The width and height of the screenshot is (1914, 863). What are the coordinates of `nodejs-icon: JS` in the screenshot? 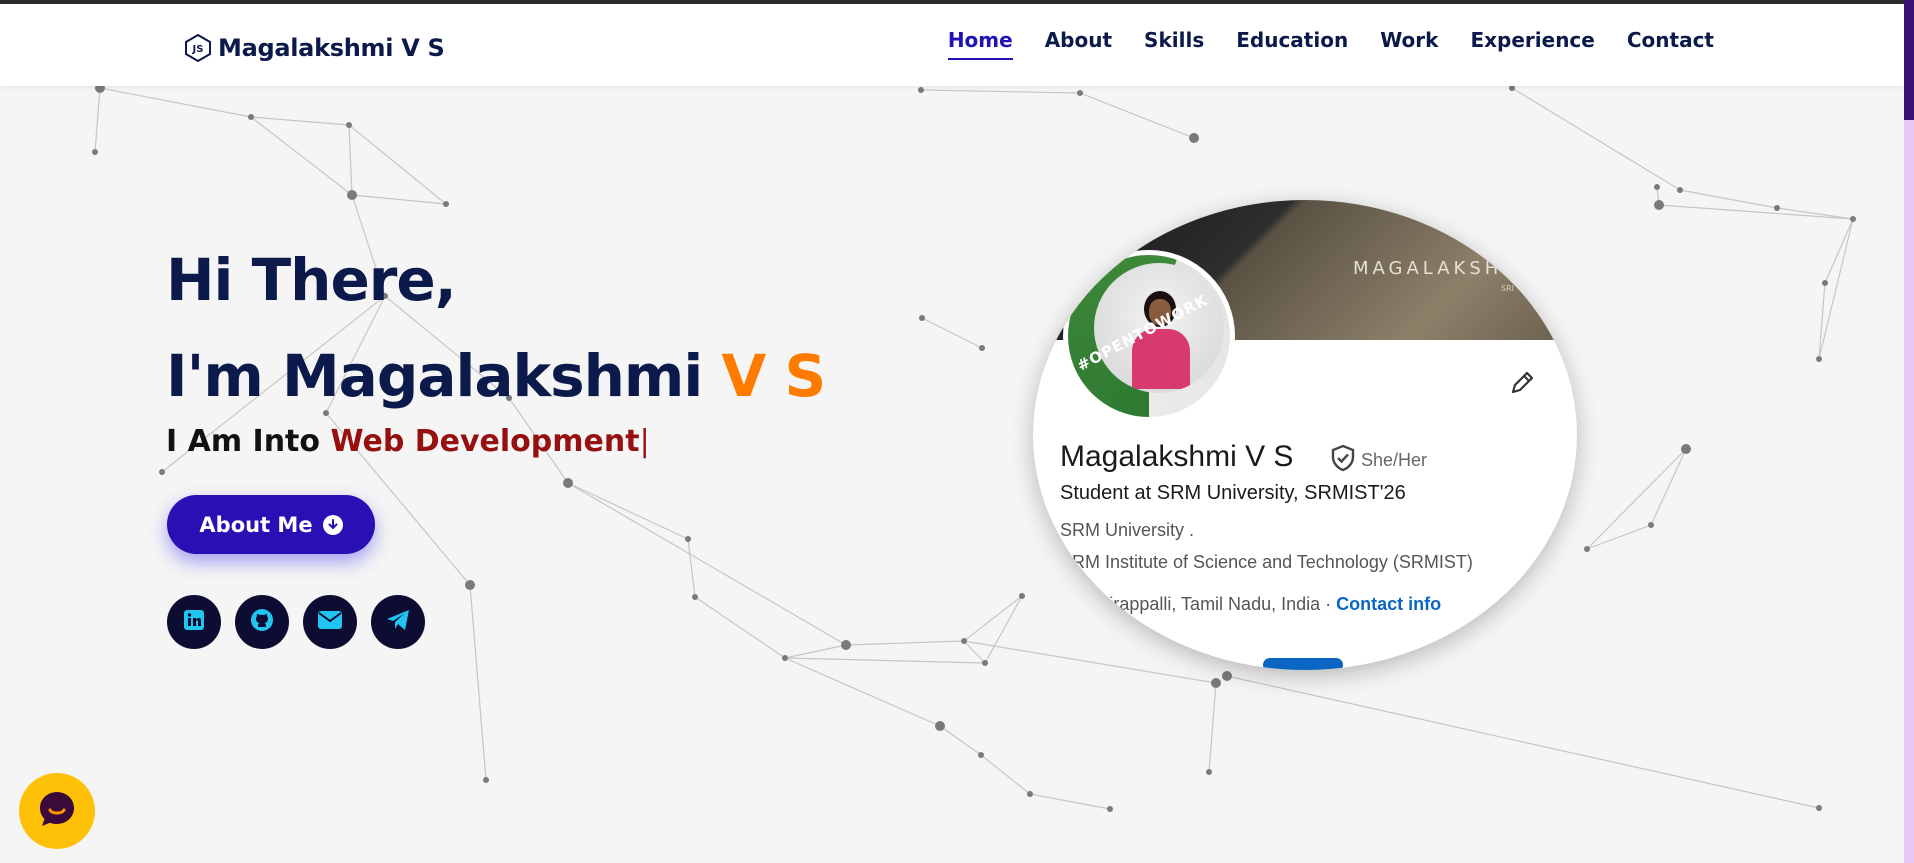 It's located at (198, 48).